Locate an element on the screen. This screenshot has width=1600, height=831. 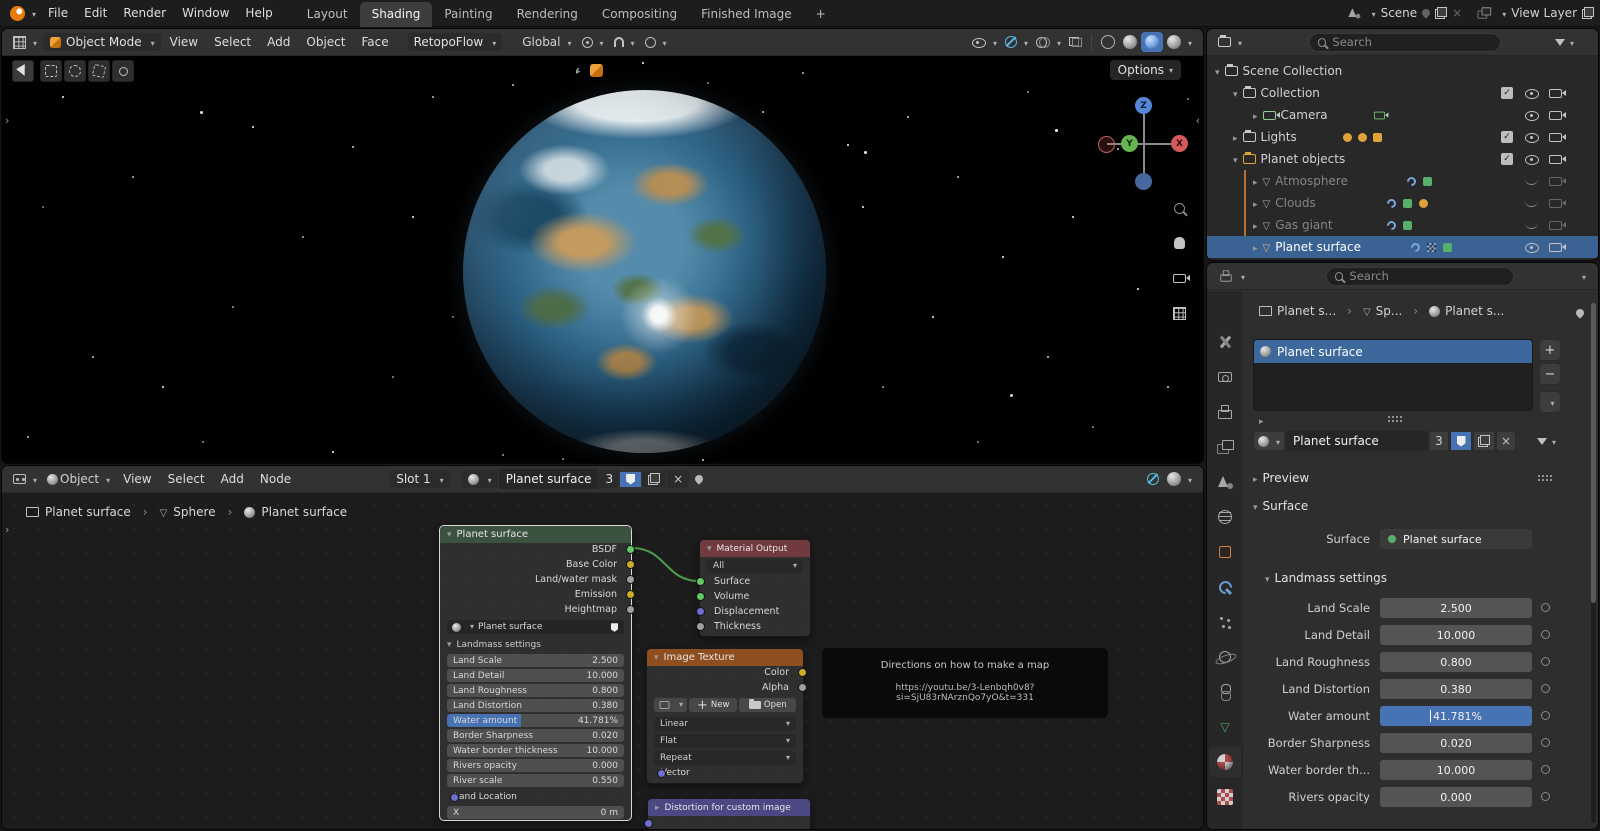
show-gizmo-toggle is located at coordinates (1016, 42).